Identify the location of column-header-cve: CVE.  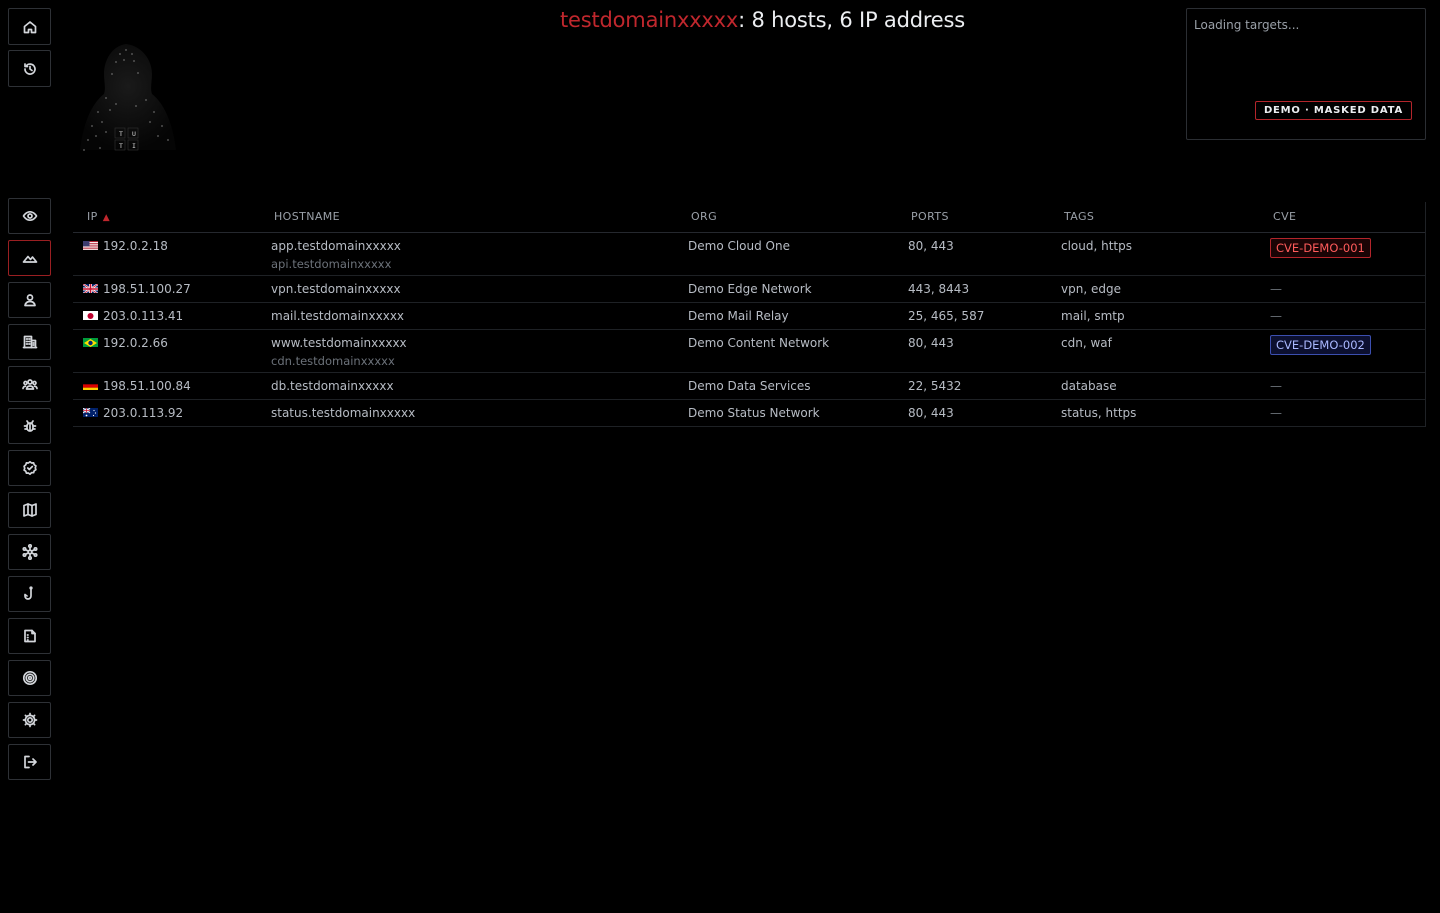
(1284, 216).